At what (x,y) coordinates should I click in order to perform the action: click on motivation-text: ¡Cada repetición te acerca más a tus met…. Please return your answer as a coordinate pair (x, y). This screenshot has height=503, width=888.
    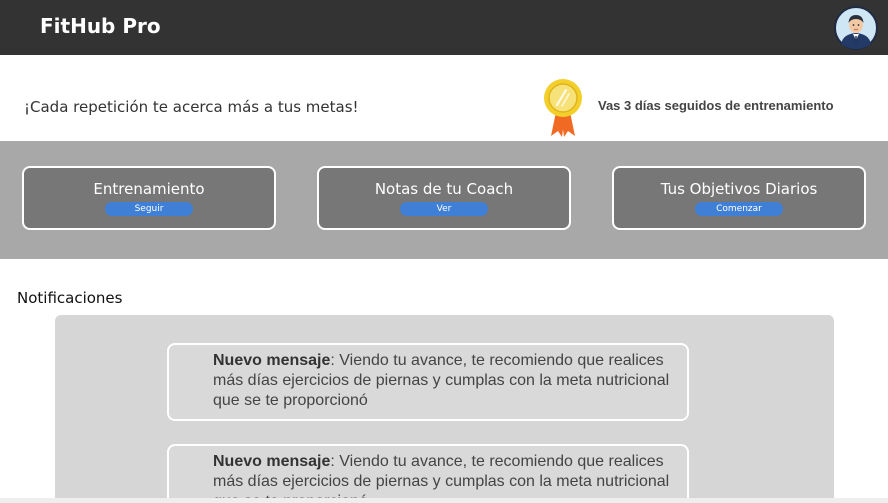
    Looking at the image, I should click on (191, 107).